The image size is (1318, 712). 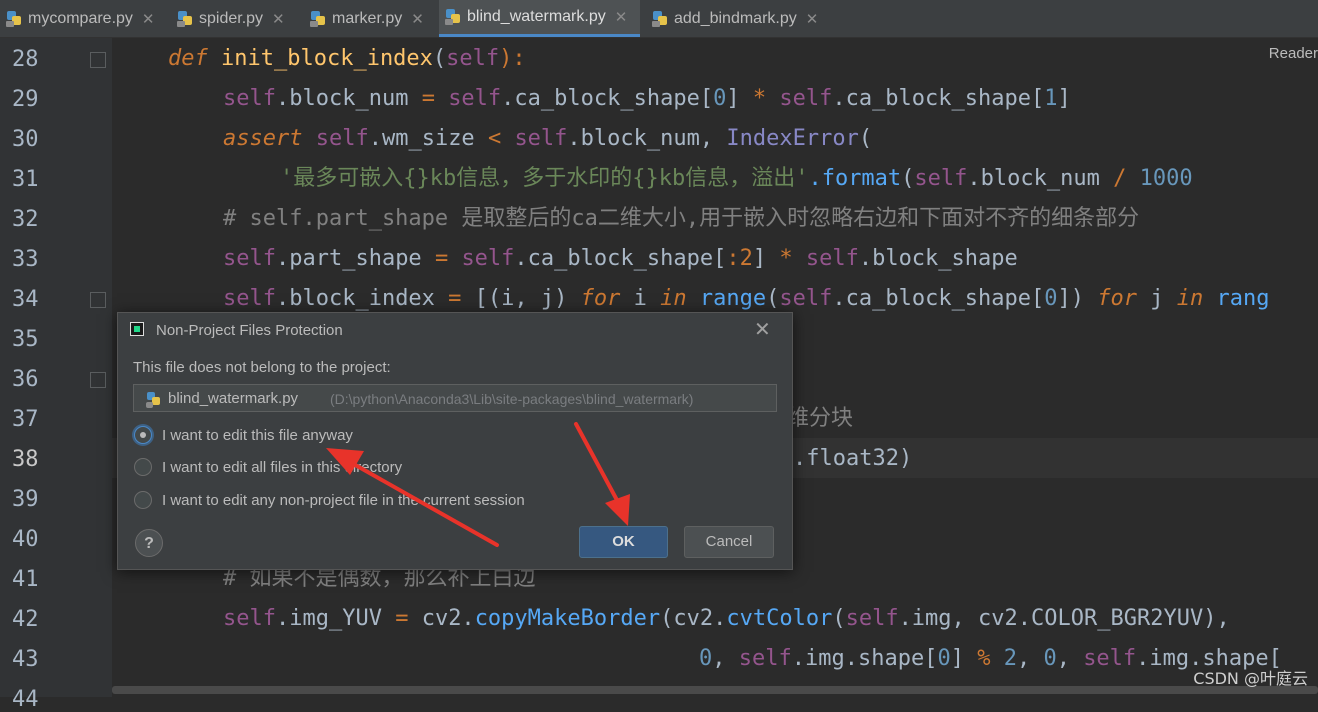 I want to click on line-number: 32, so click(x=25, y=219).